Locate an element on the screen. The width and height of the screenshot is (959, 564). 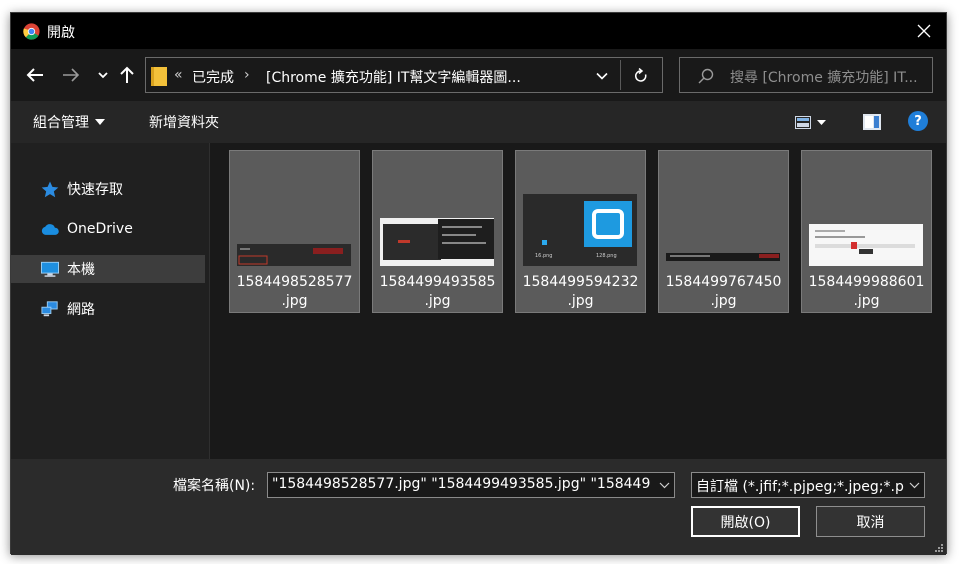
filetype-value: 自訂檔 (*.jfif;*.pjpeg;*.jpeg;*.p is located at coordinates (800, 487).